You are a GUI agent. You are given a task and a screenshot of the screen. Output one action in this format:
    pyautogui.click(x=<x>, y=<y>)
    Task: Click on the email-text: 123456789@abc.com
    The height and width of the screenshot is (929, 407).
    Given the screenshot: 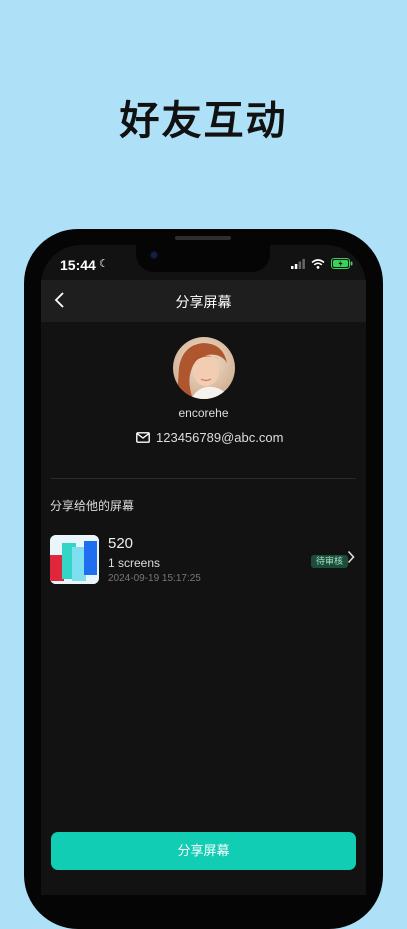 What is the action you would take?
    pyautogui.click(x=220, y=437)
    